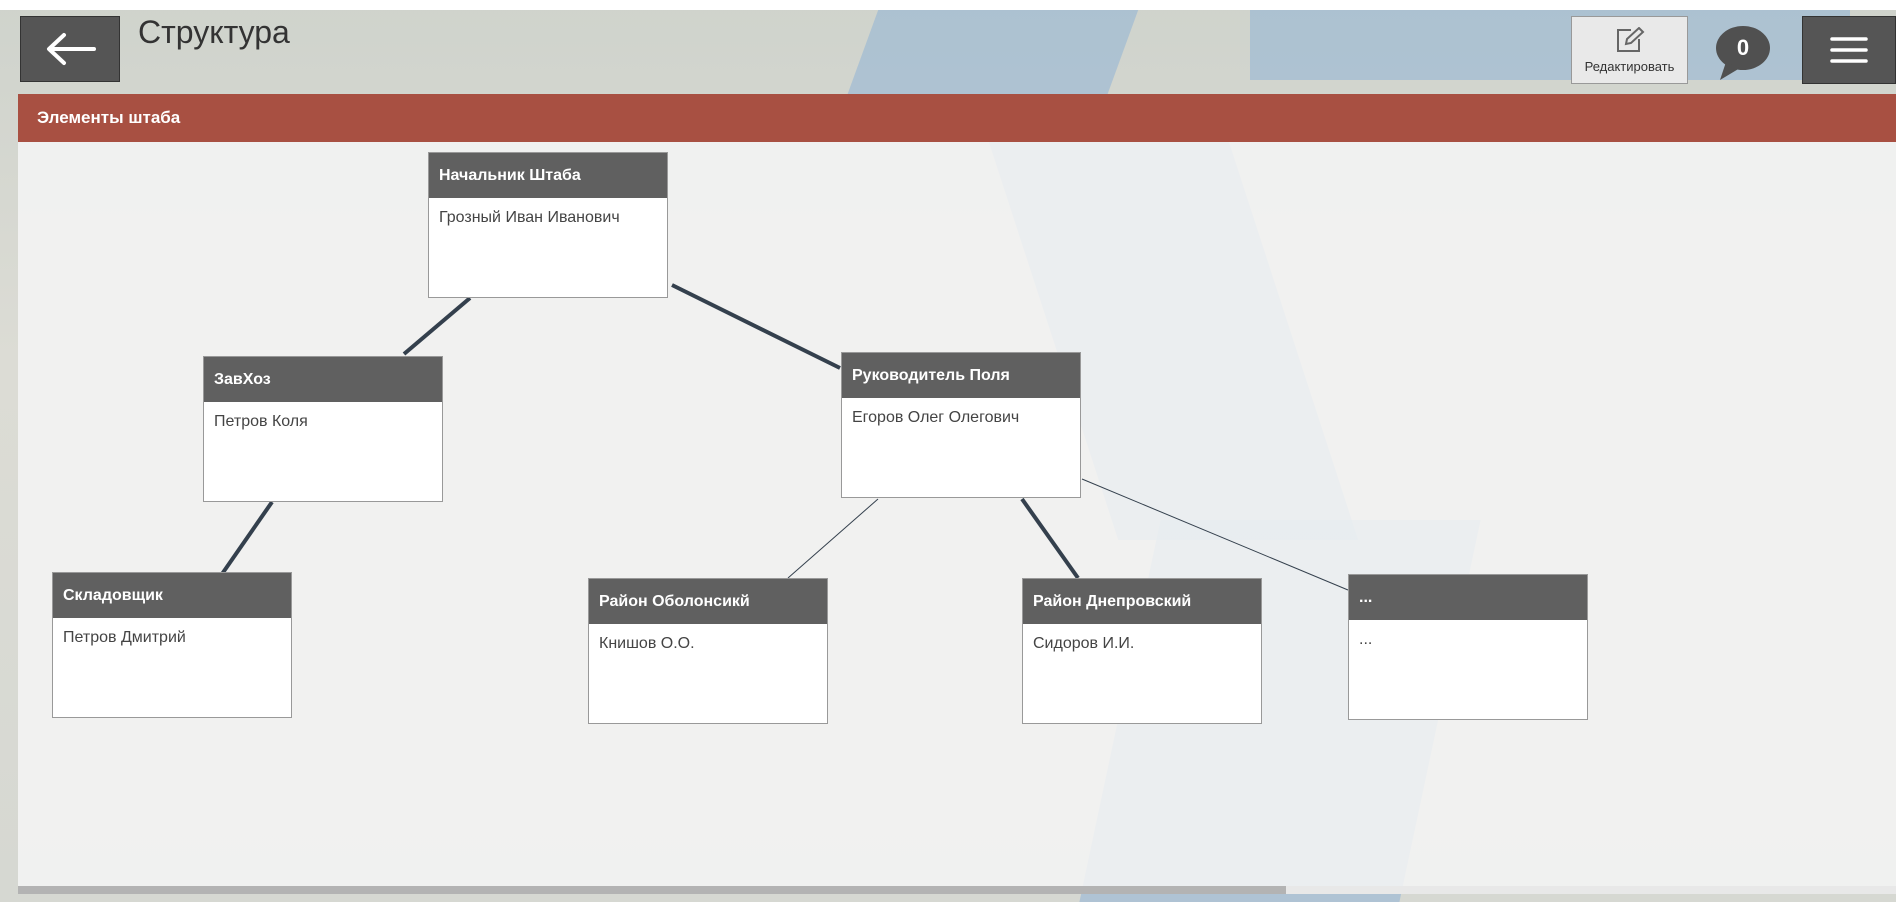 This screenshot has height=902, width=1896. I want to click on node-chief-of-staff: Начальник Штаба Грозный Иван Иванович, so click(548, 225).